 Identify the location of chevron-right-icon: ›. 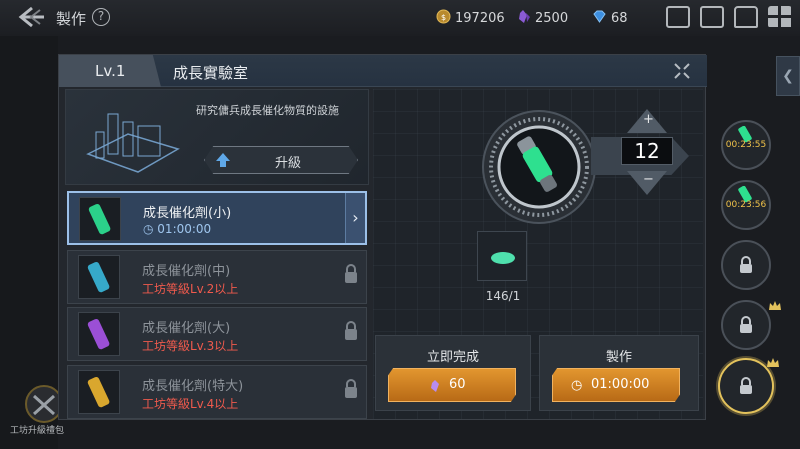
(355, 218).